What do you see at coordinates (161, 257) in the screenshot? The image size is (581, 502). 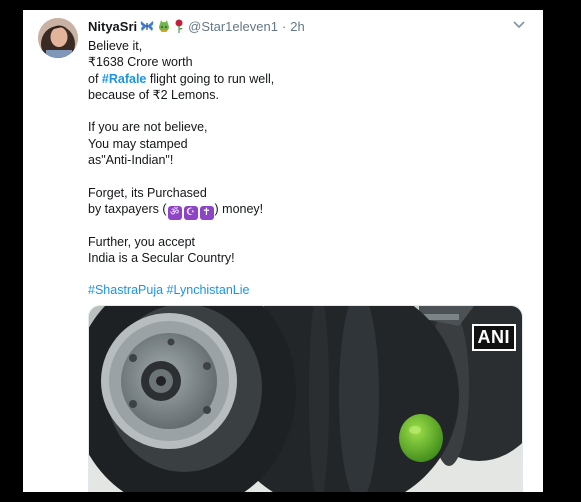 I see `tweet-line: India is a Secular Country!` at bounding box center [161, 257].